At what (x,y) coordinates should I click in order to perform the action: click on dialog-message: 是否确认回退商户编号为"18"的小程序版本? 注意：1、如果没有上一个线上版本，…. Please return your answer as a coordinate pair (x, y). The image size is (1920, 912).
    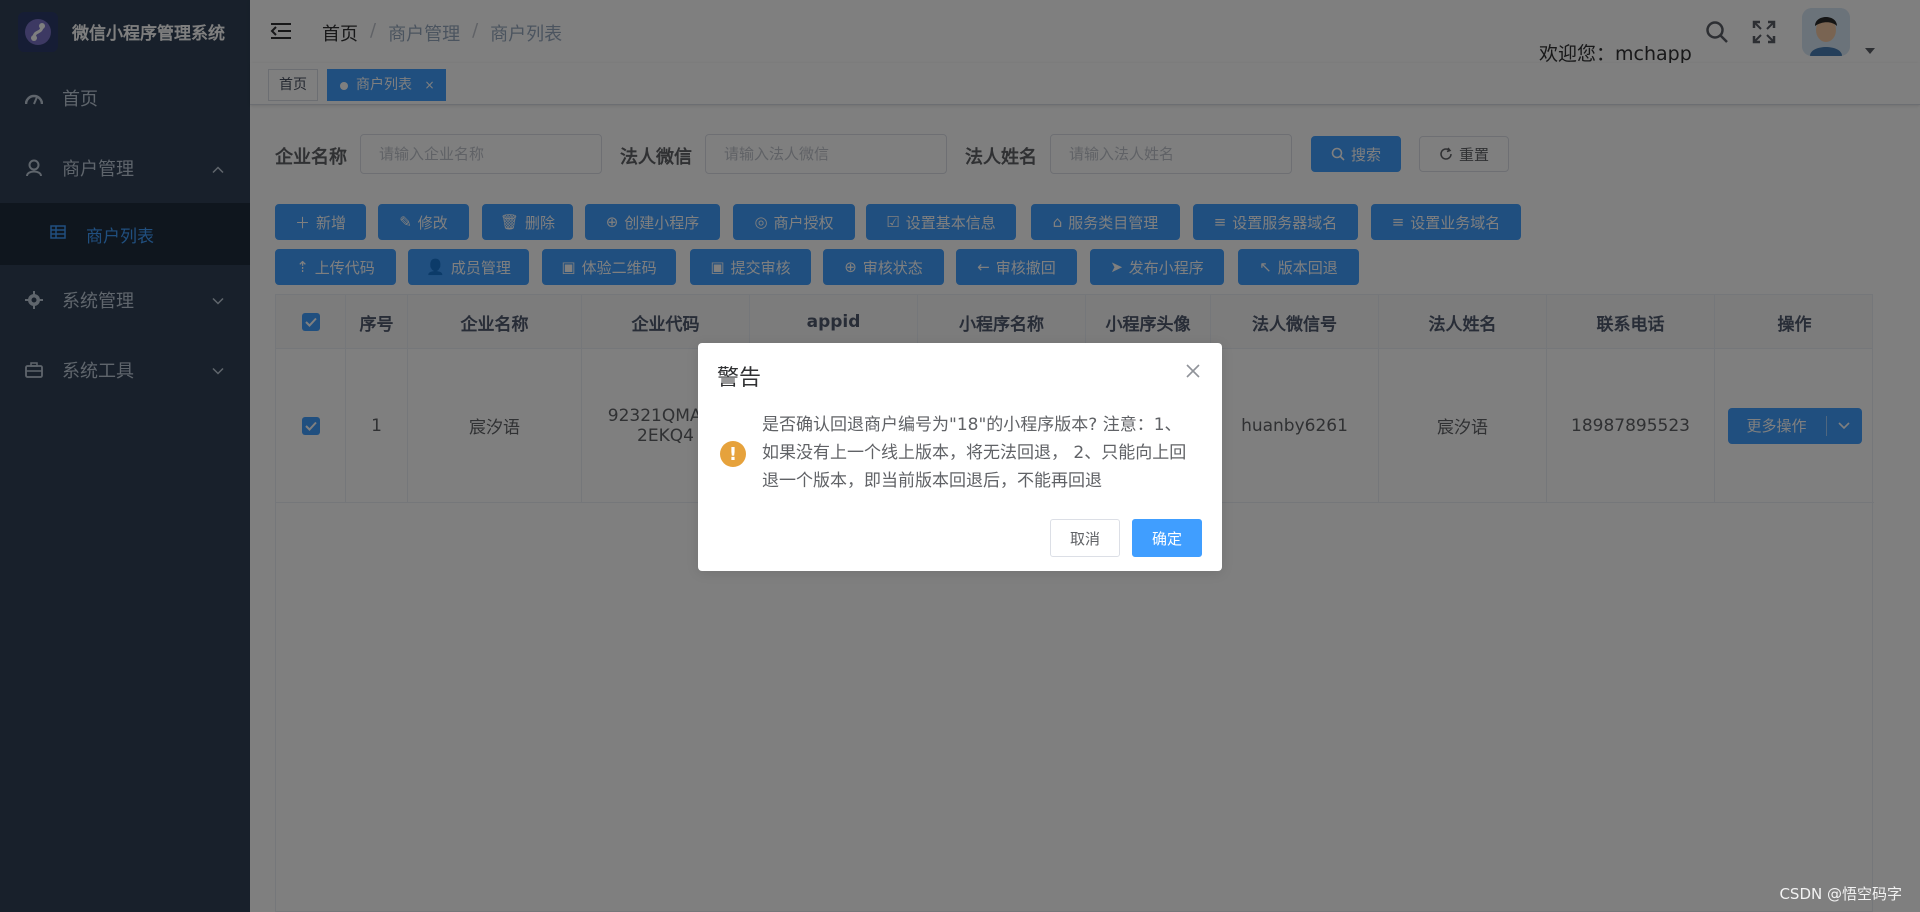
    Looking at the image, I should click on (974, 453).